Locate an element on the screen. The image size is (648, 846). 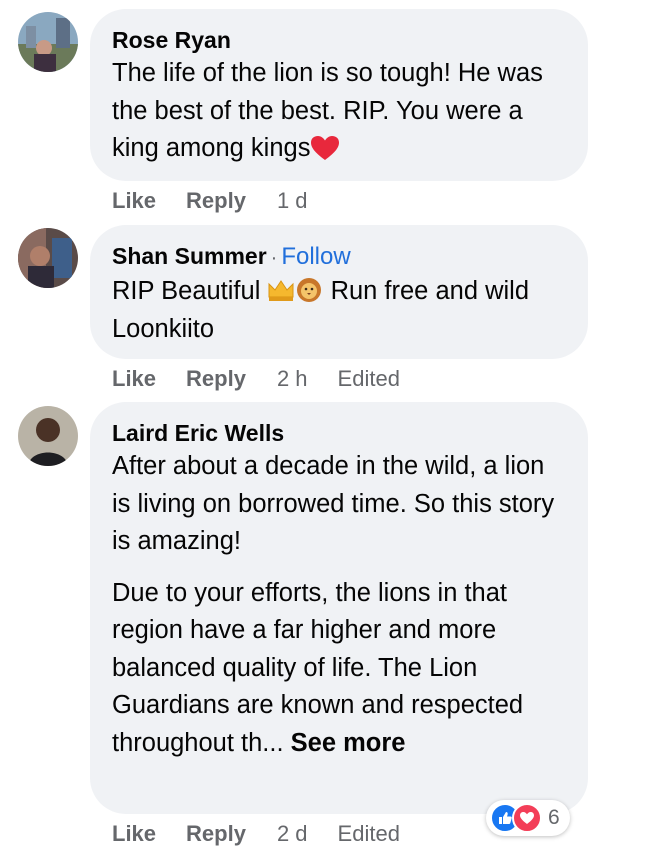
see-more-link: See more is located at coordinates (348, 743).